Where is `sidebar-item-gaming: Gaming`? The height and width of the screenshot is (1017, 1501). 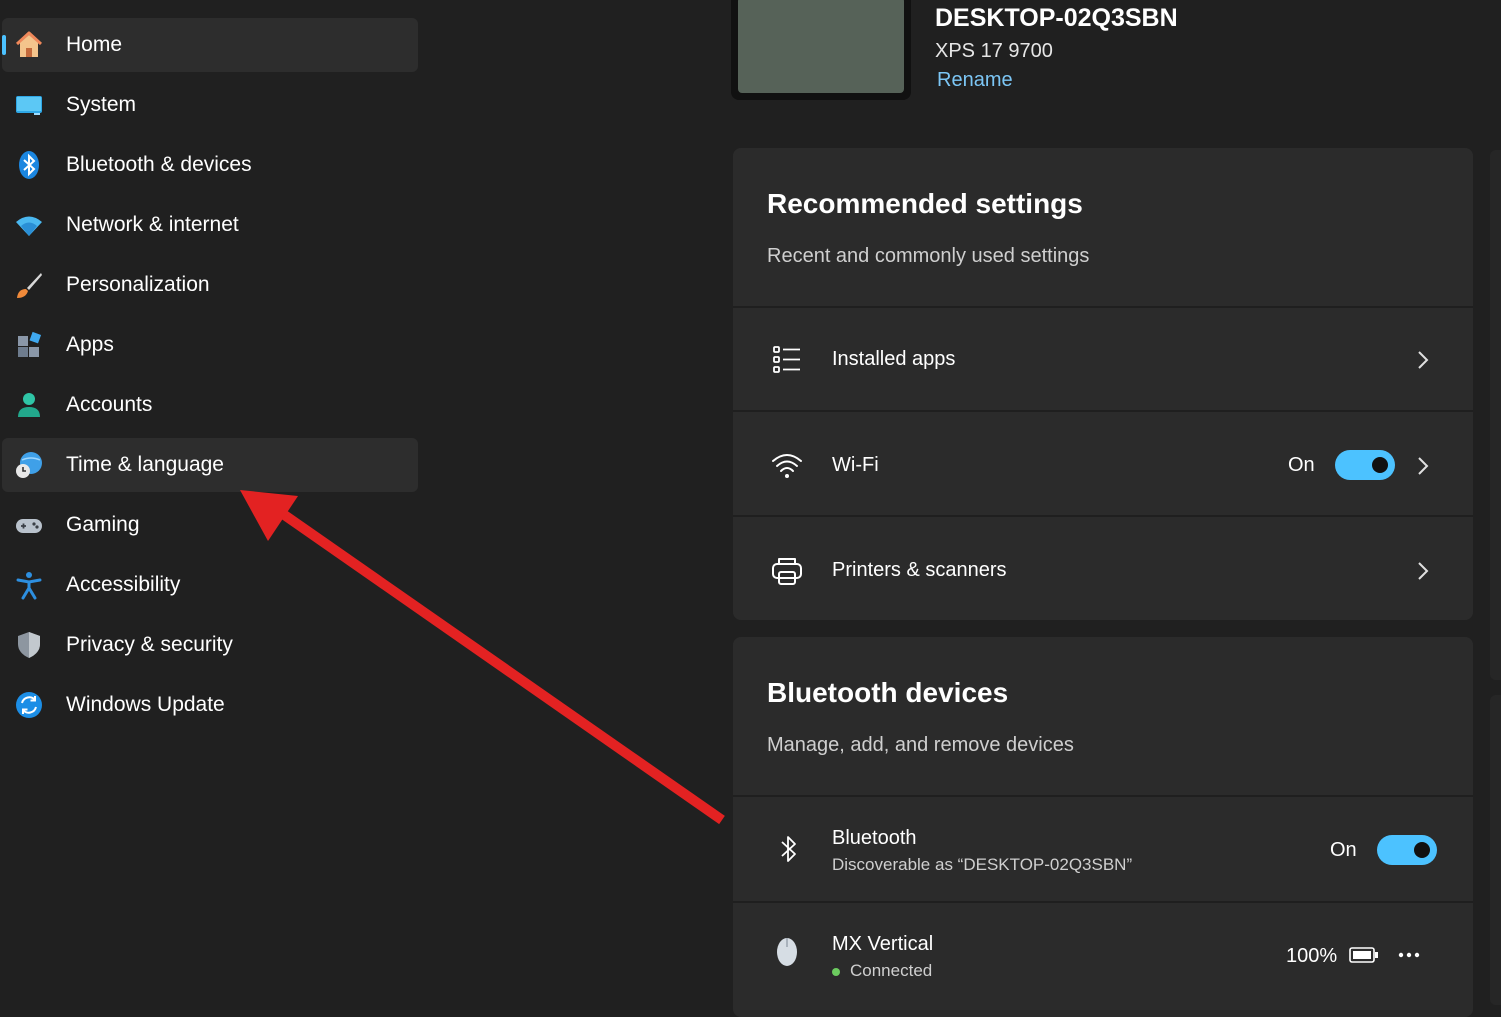 sidebar-item-gaming: Gaming is located at coordinates (210, 525).